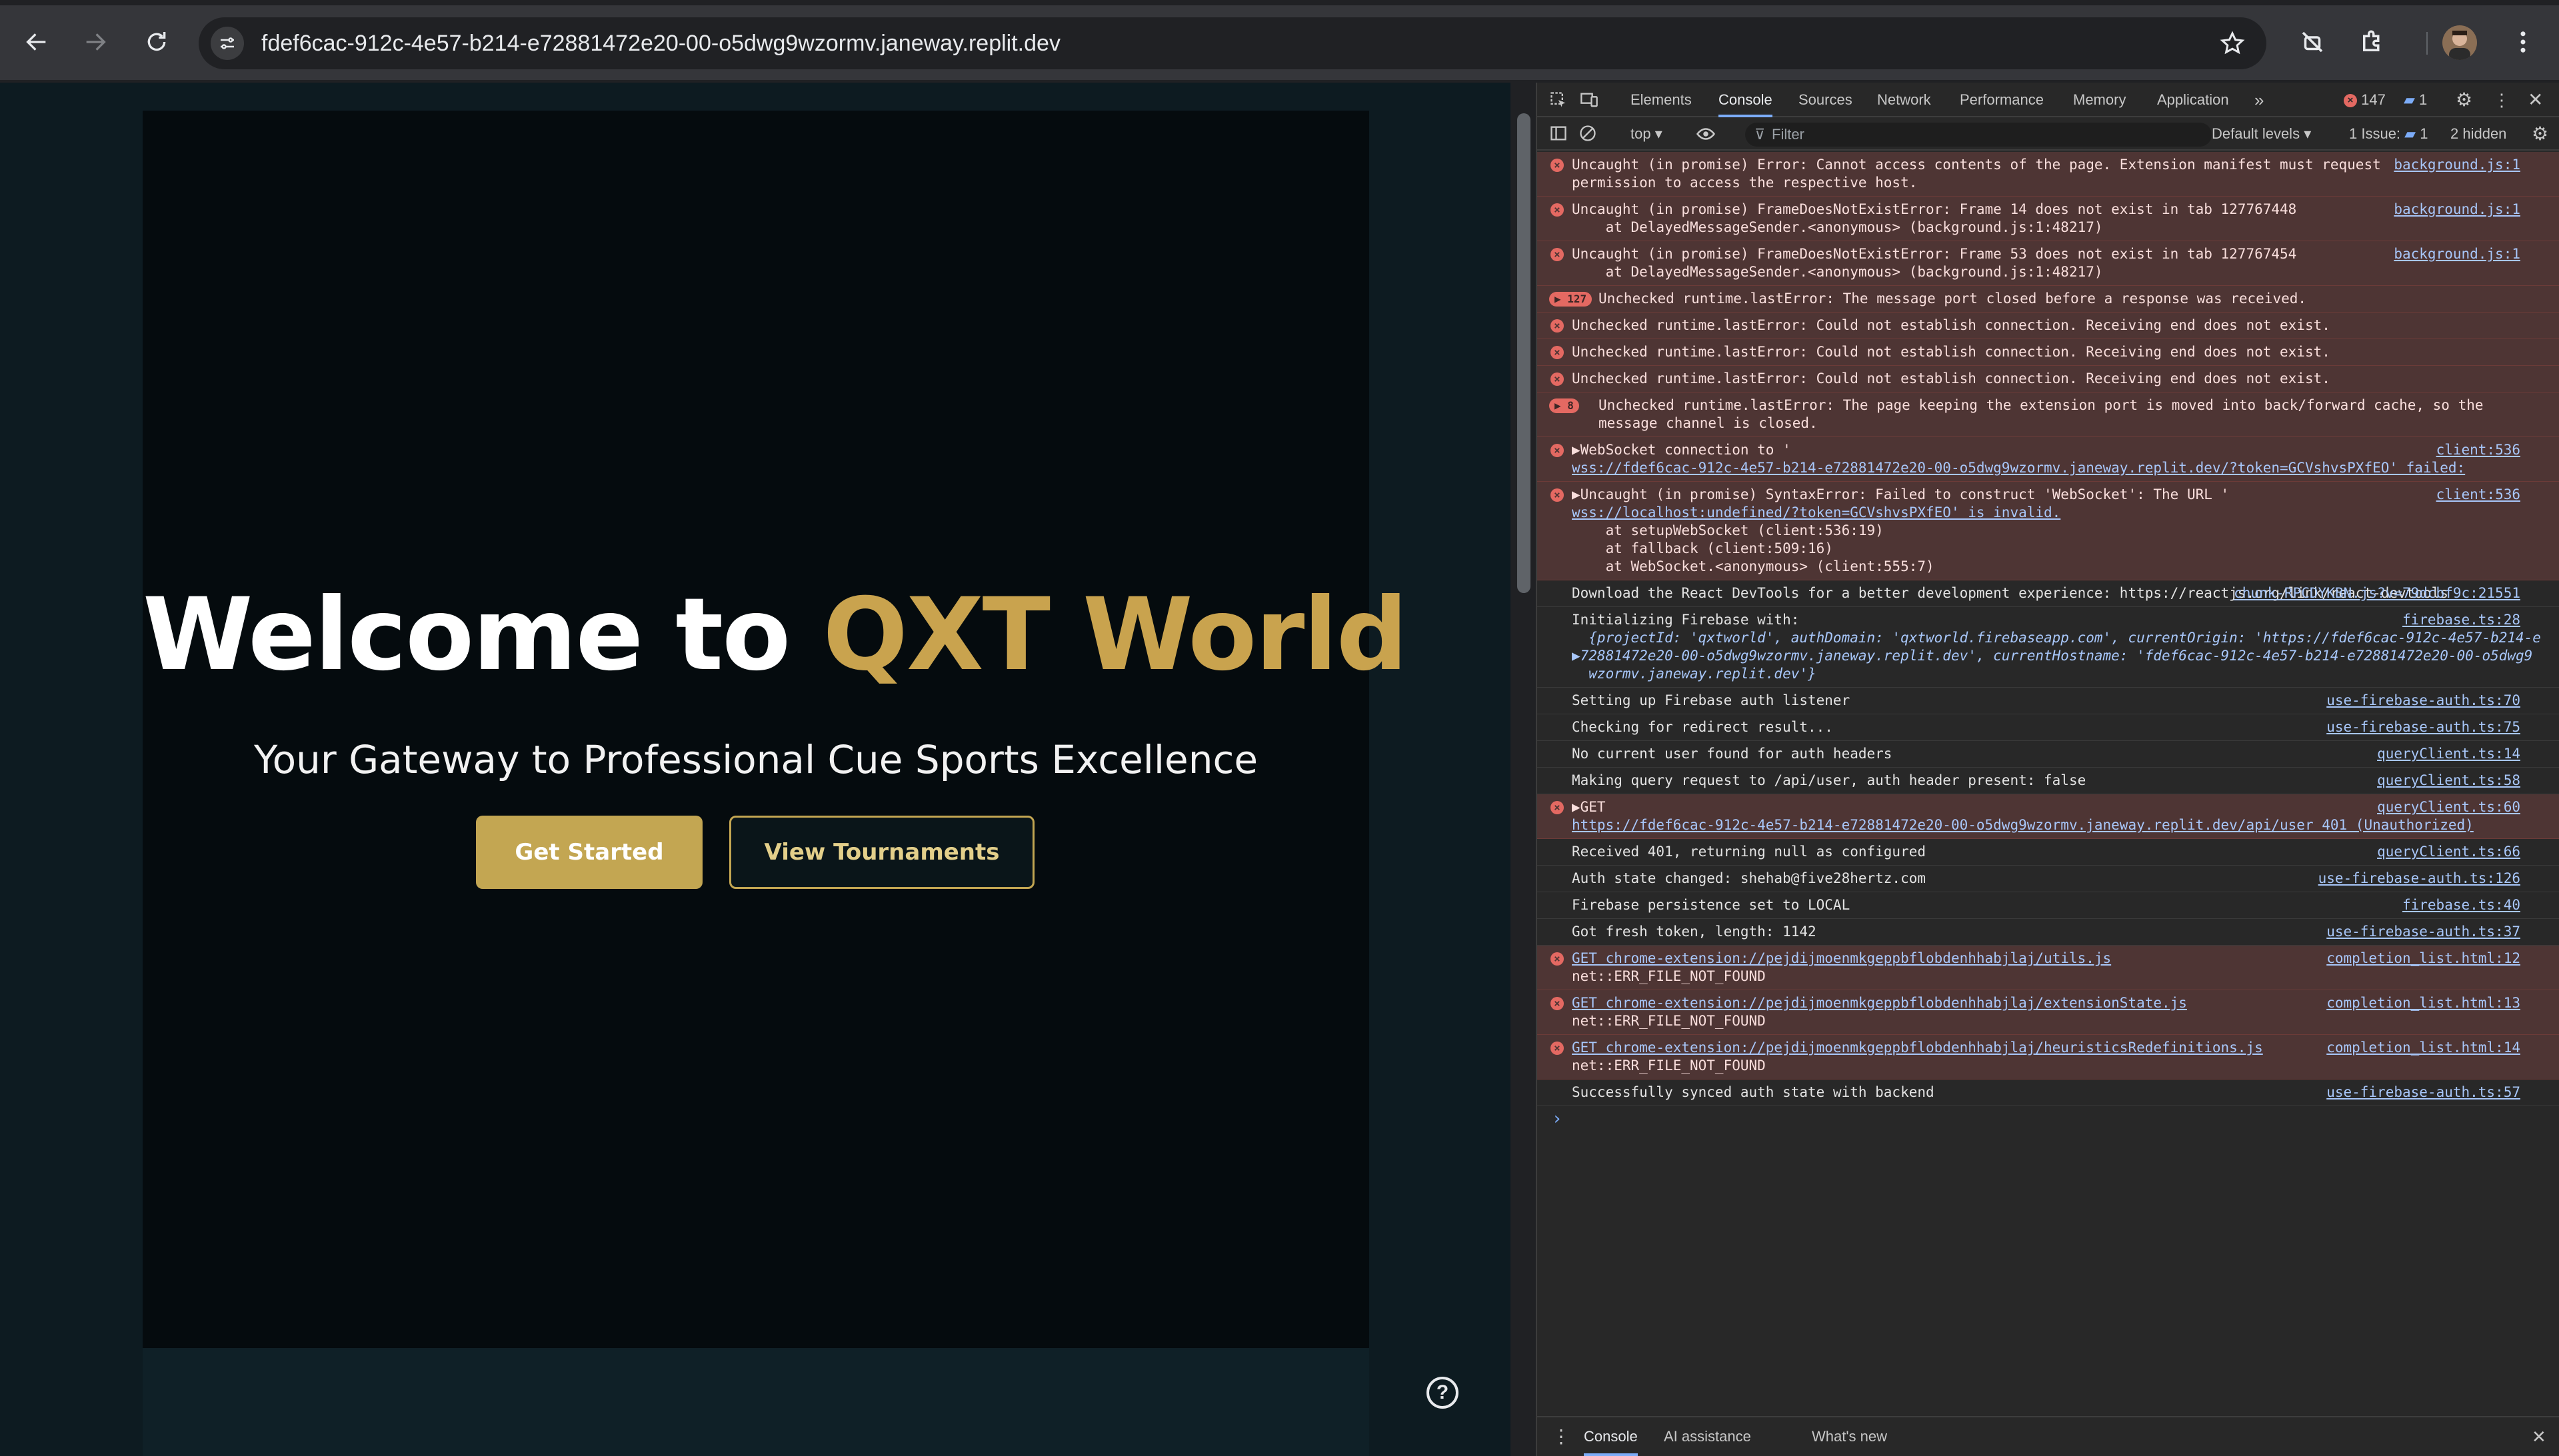  What do you see at coordinates (2232, 43) in the screenshot?
I see `bookmark-star-icon` at bounding box center [2232, 43].